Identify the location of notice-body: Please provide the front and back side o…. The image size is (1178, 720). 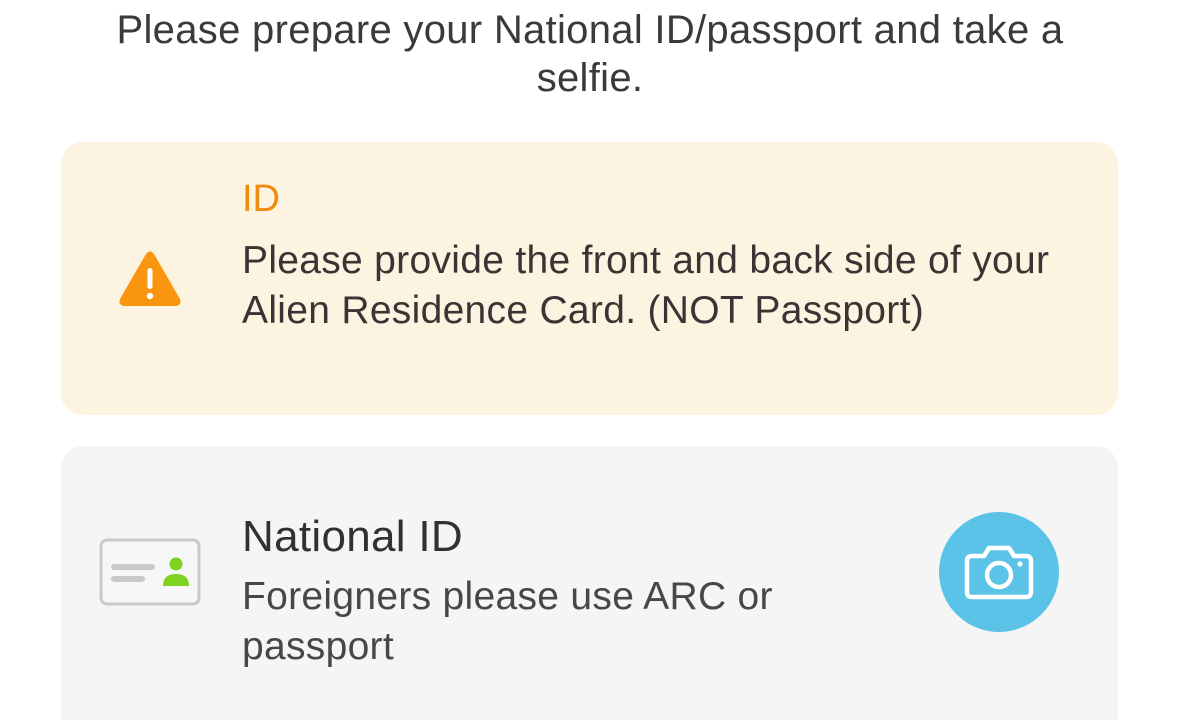
(646, 285).